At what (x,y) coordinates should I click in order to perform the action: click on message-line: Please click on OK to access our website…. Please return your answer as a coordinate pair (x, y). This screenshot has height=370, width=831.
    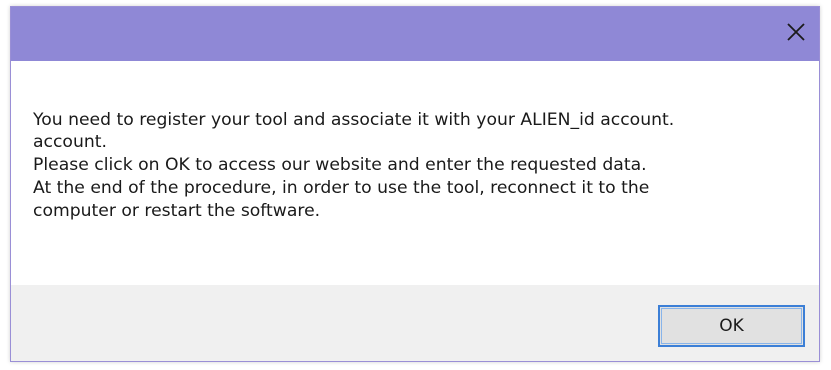
    Looking at the image, I should click on (340, 165).